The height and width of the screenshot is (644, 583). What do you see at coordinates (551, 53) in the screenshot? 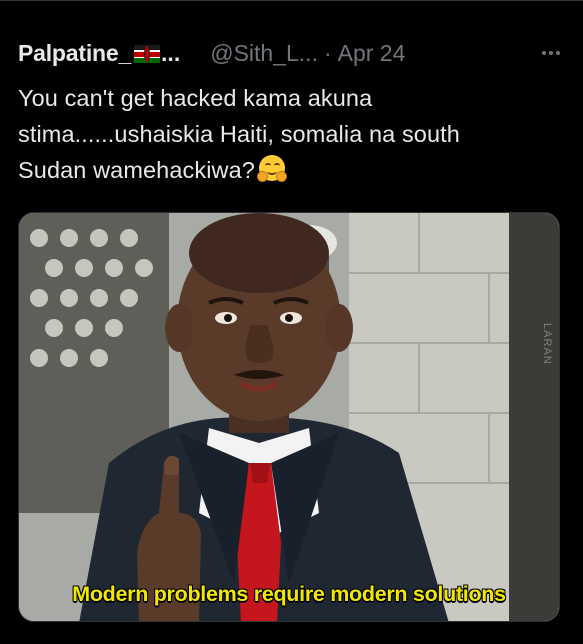
I see `more-horizontal-icon` at bounding box center [551, 53].